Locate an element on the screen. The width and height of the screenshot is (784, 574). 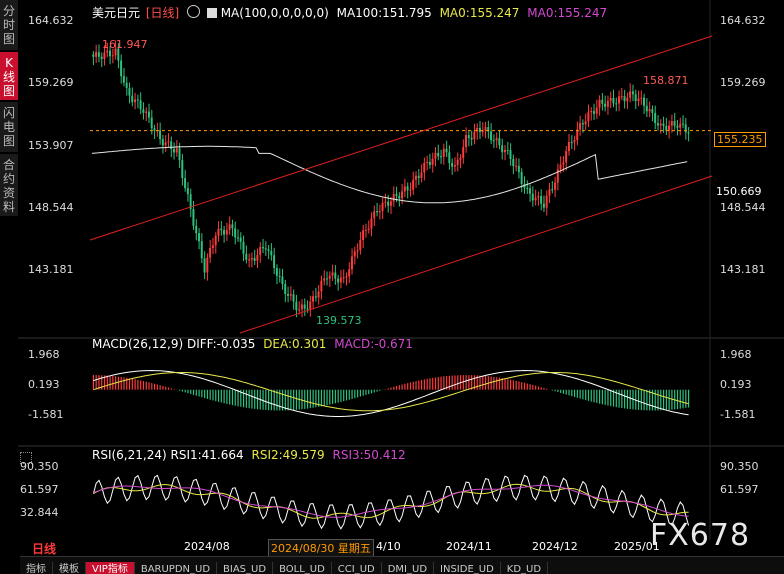
macd-right-tick: -1.581 is located at coordinates (738, 414).